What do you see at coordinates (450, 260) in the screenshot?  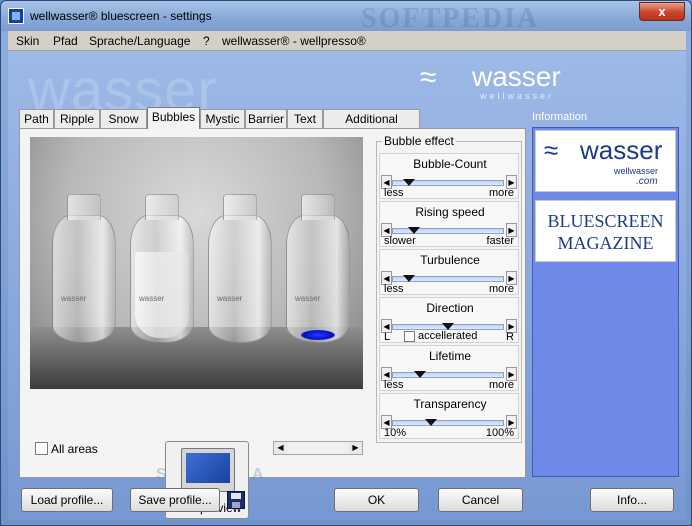 I see `slider-name: Turbulence` at bounding box center [450, 260].